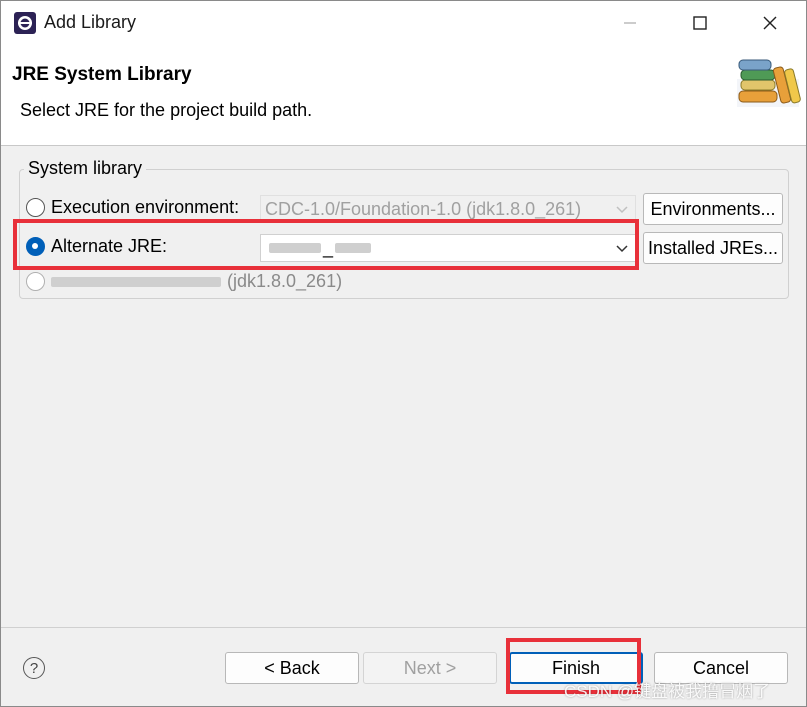  Describe the element at coordinates (109, 246) in the screenshot. I see `alternate-jre-label: Alternate JRE:` at that location.